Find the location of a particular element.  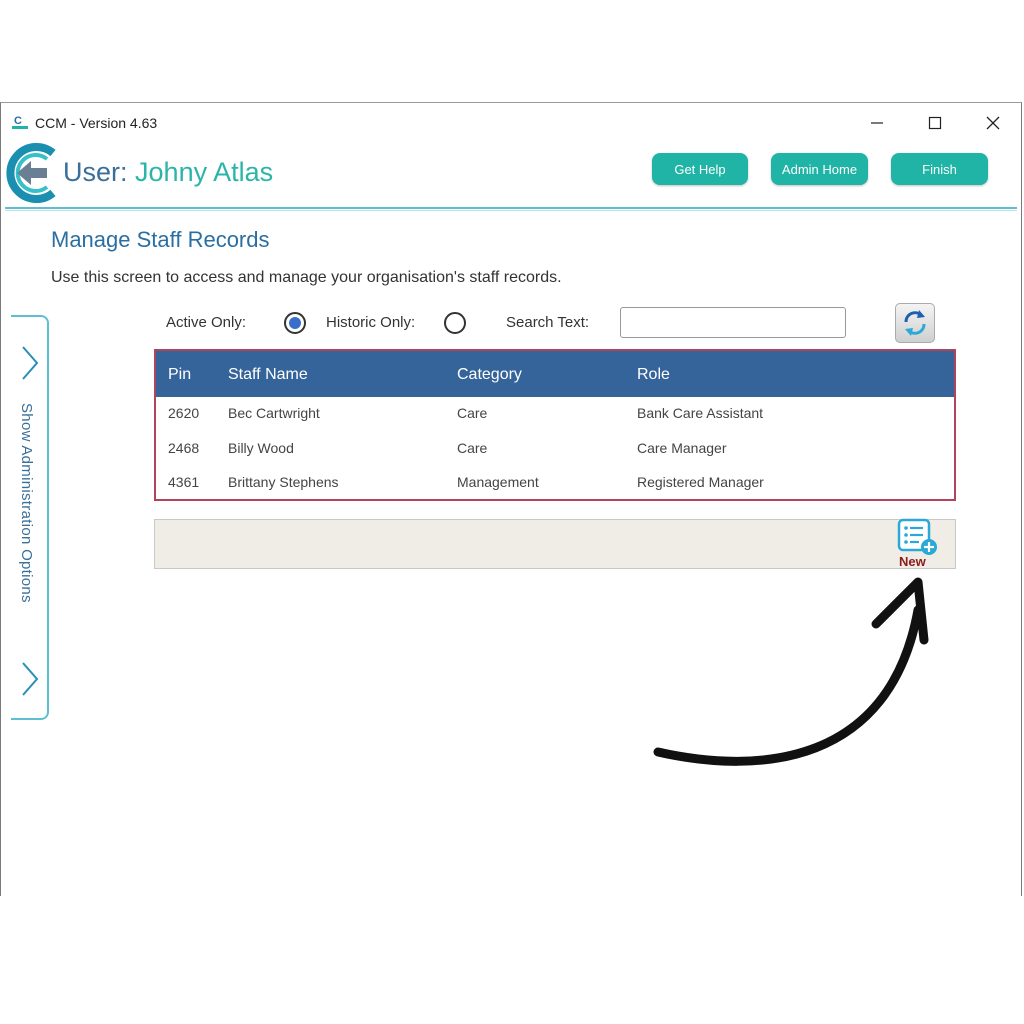

app-logo-icon: C is located at coordinates (20, 122).